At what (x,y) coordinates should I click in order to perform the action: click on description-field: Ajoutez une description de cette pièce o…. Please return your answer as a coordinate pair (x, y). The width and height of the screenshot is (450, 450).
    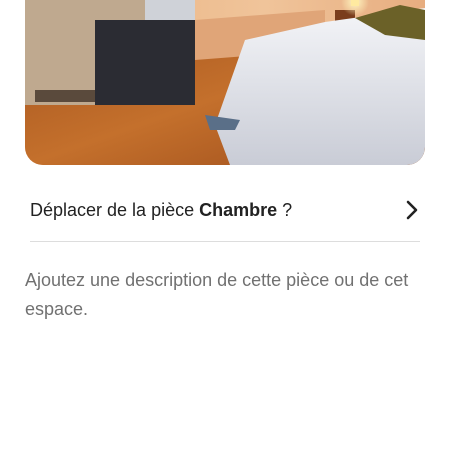
    Looking at the image, I should click on (225, 295).